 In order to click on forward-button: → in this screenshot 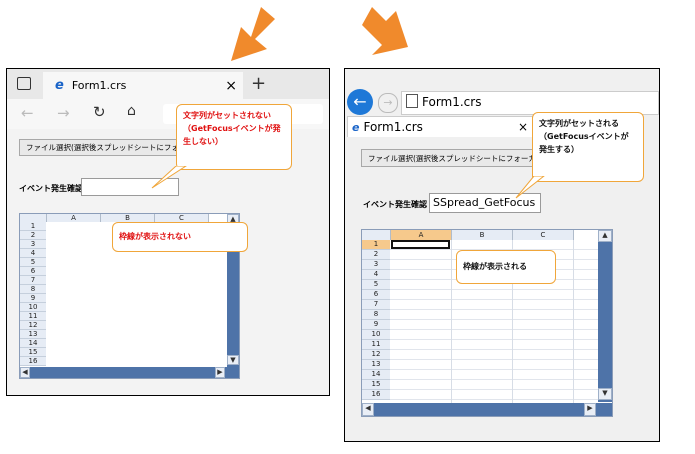, I will do `click(388, 103)`.